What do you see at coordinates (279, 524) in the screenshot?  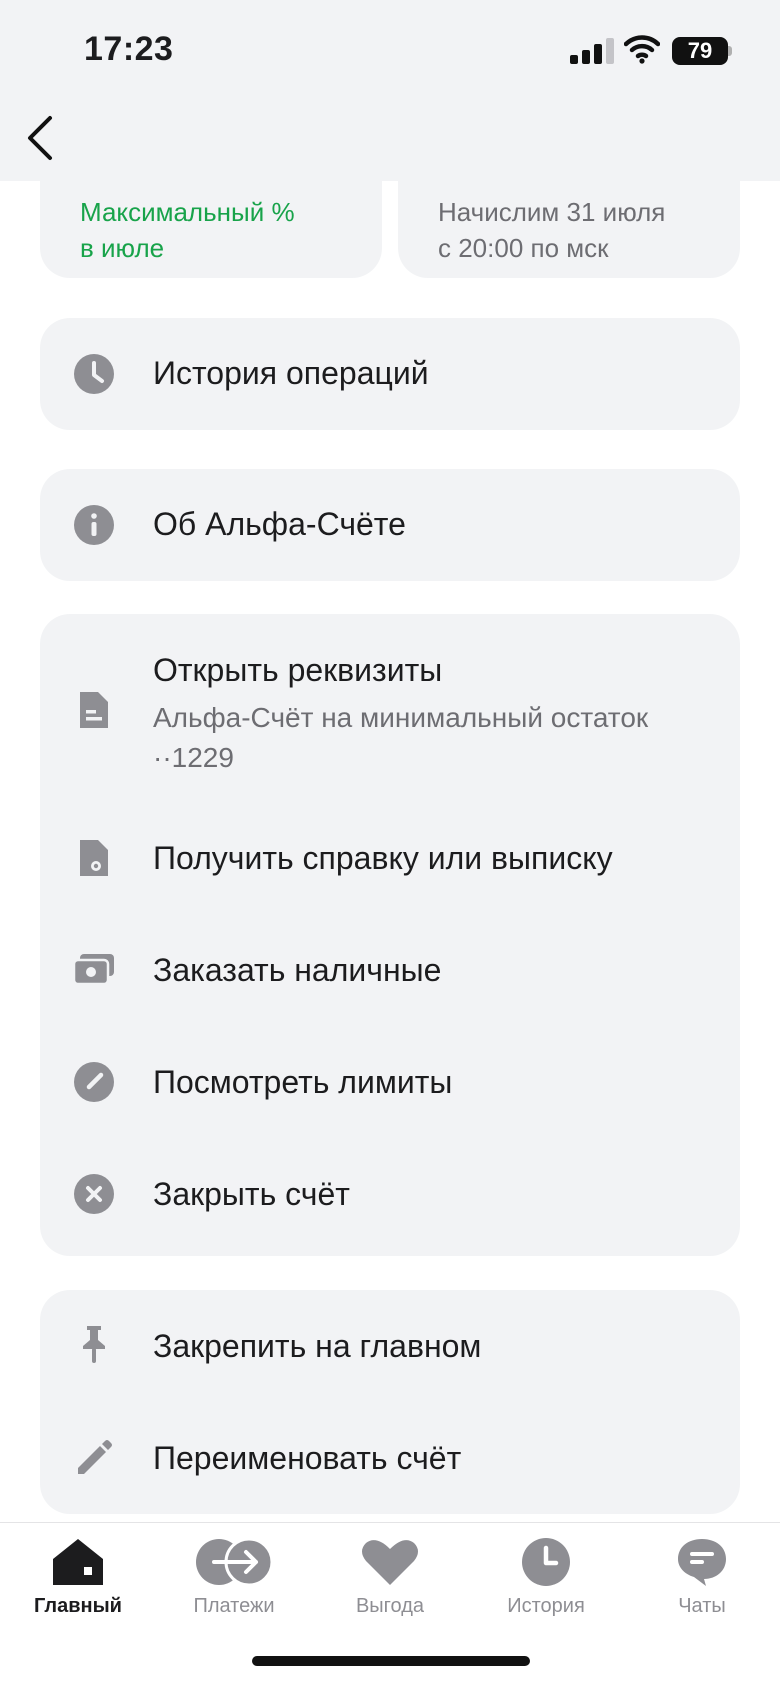 I see `menu-item-label: Об Альфа-Счёте` at bounding box center [279, 524].